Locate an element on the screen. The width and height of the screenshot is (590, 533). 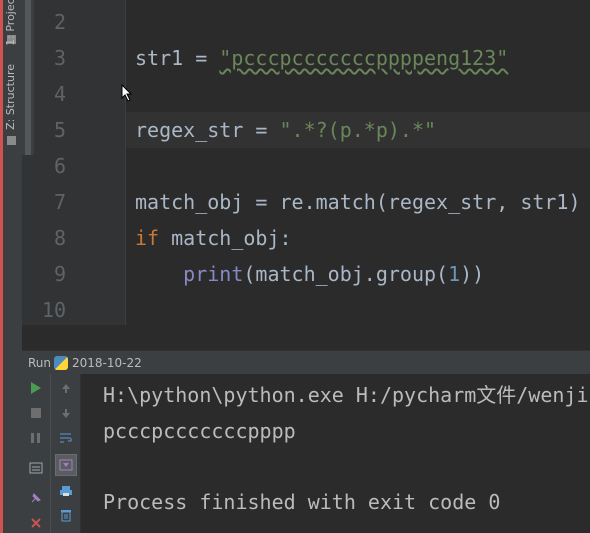
line-number: 7 is located at coordinates (59, 202).